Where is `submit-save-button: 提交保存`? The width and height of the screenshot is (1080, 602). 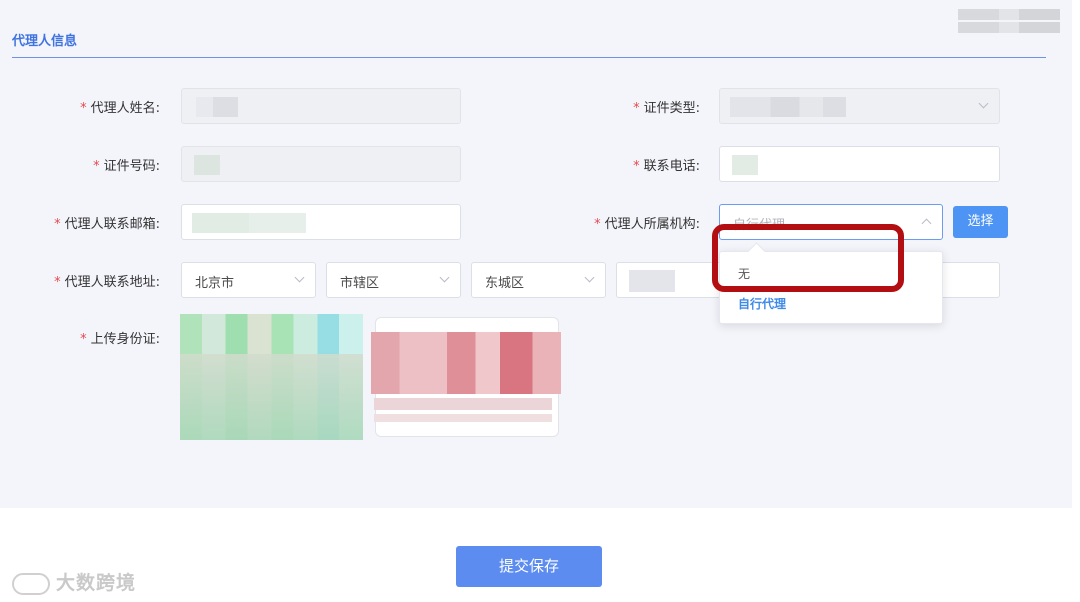 submit-save-button: 提交保存 is located at coordinates (529, 566).